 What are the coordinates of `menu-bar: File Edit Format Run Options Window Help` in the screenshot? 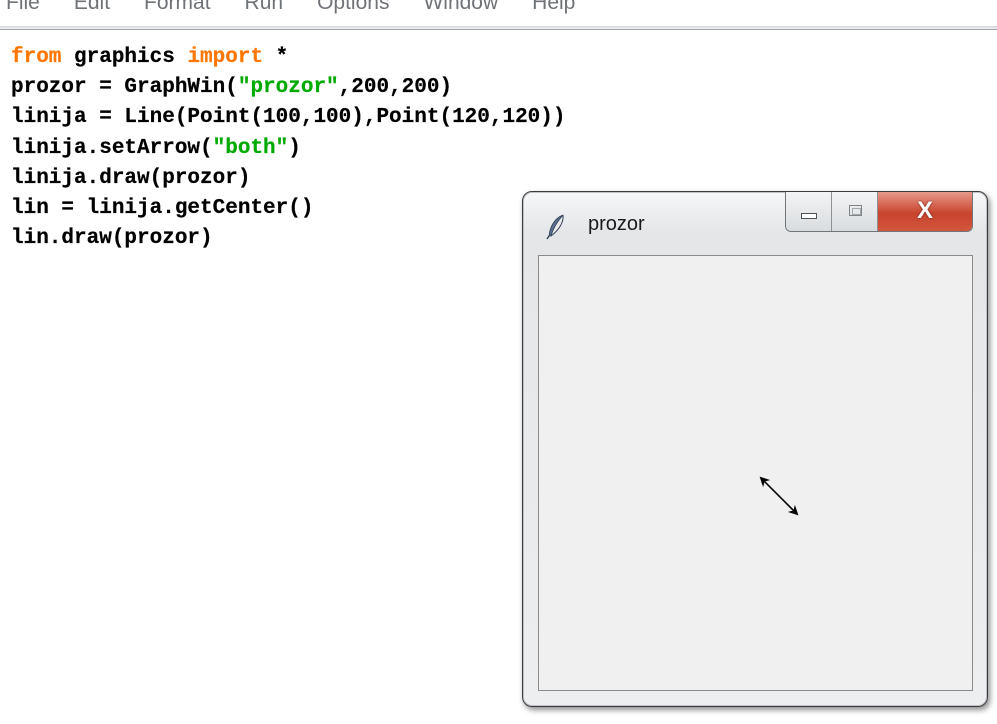 It's located at (498, 15).